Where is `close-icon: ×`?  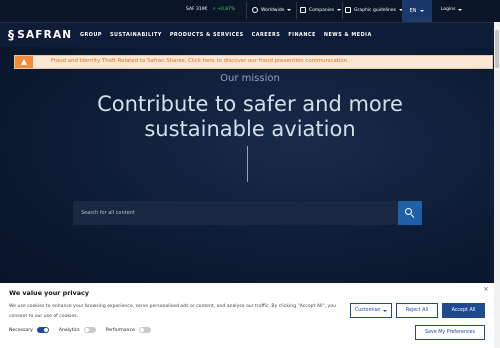
close-icon: × is located at coordinates (486, 289).